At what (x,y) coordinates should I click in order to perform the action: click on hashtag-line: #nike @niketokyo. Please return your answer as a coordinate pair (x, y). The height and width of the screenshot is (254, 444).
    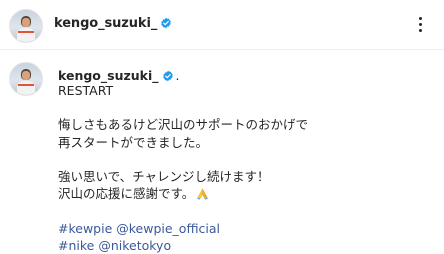
    Looking at the image, I should click on (243, 245).